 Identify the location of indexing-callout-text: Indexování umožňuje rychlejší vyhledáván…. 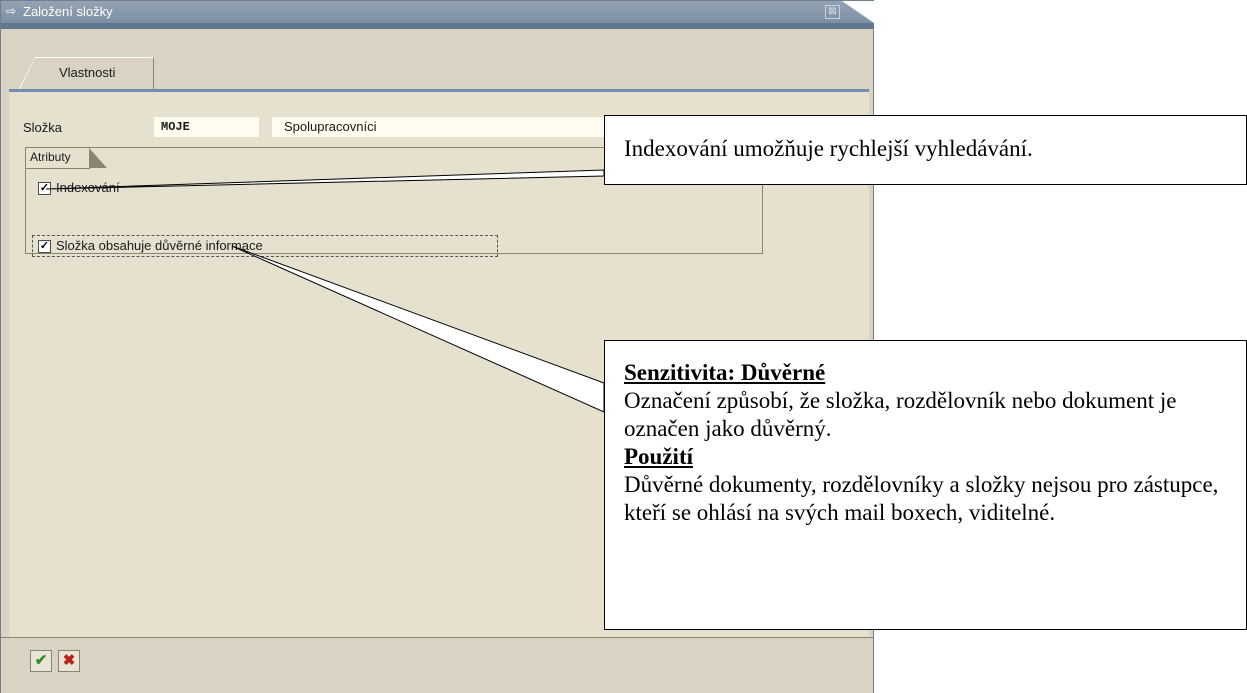
(828, 148).